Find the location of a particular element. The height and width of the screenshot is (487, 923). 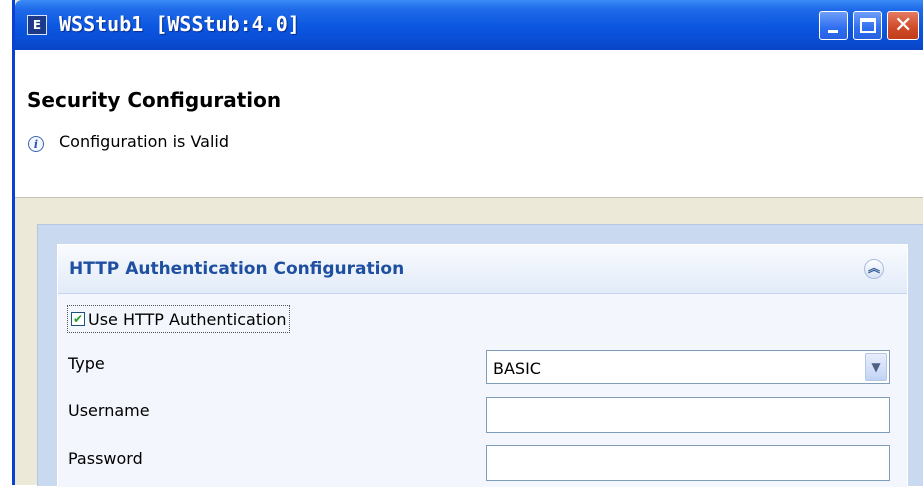

use-http-auth-label: Use HTTP Authentication is located at coordinates (187, 319).